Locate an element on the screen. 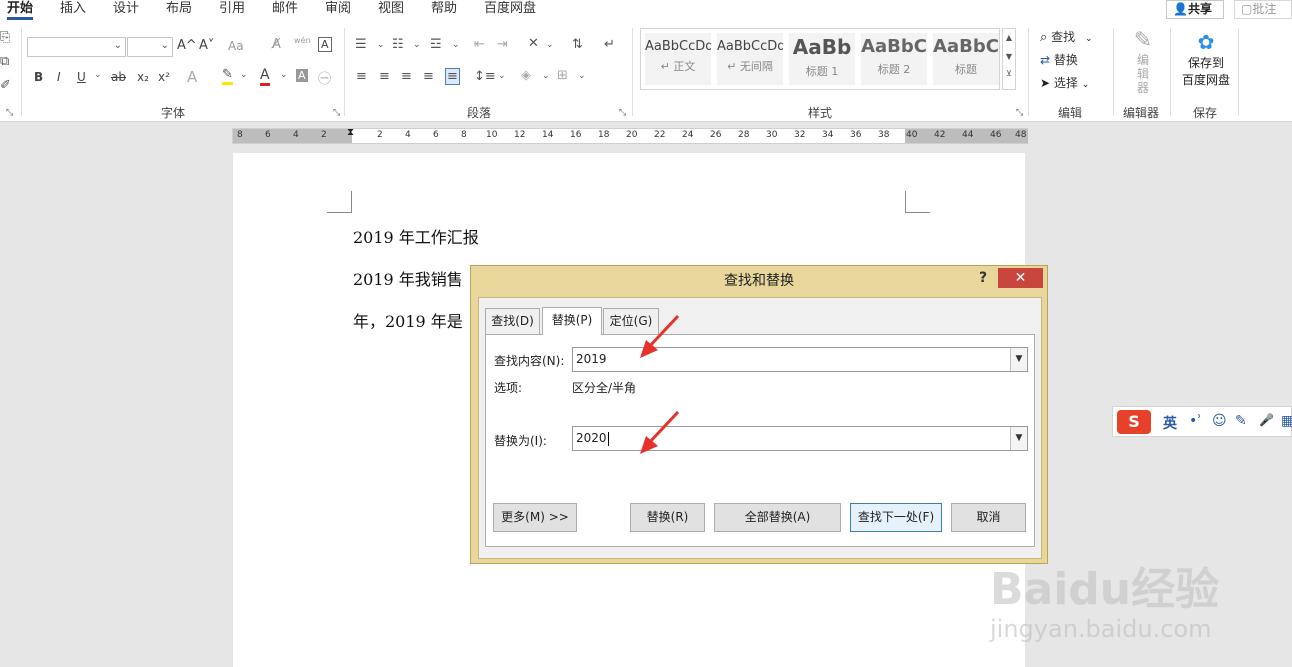 The width and height of the screenshot is (1292, 667). styles-launcher-icon: ⤡ is located at coordinates (1019, 113).